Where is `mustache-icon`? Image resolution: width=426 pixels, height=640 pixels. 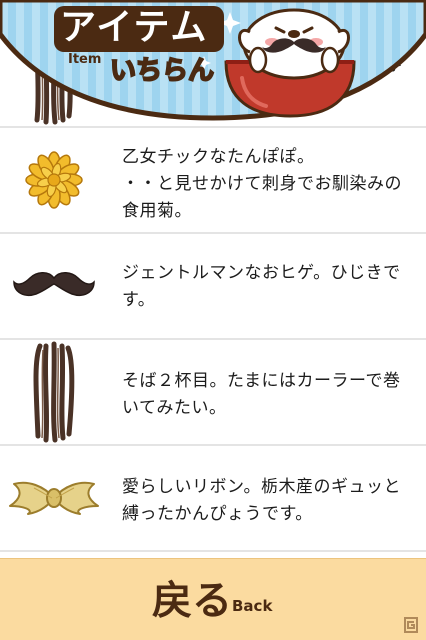 mustache-icon is located at coordinates (54, 286).